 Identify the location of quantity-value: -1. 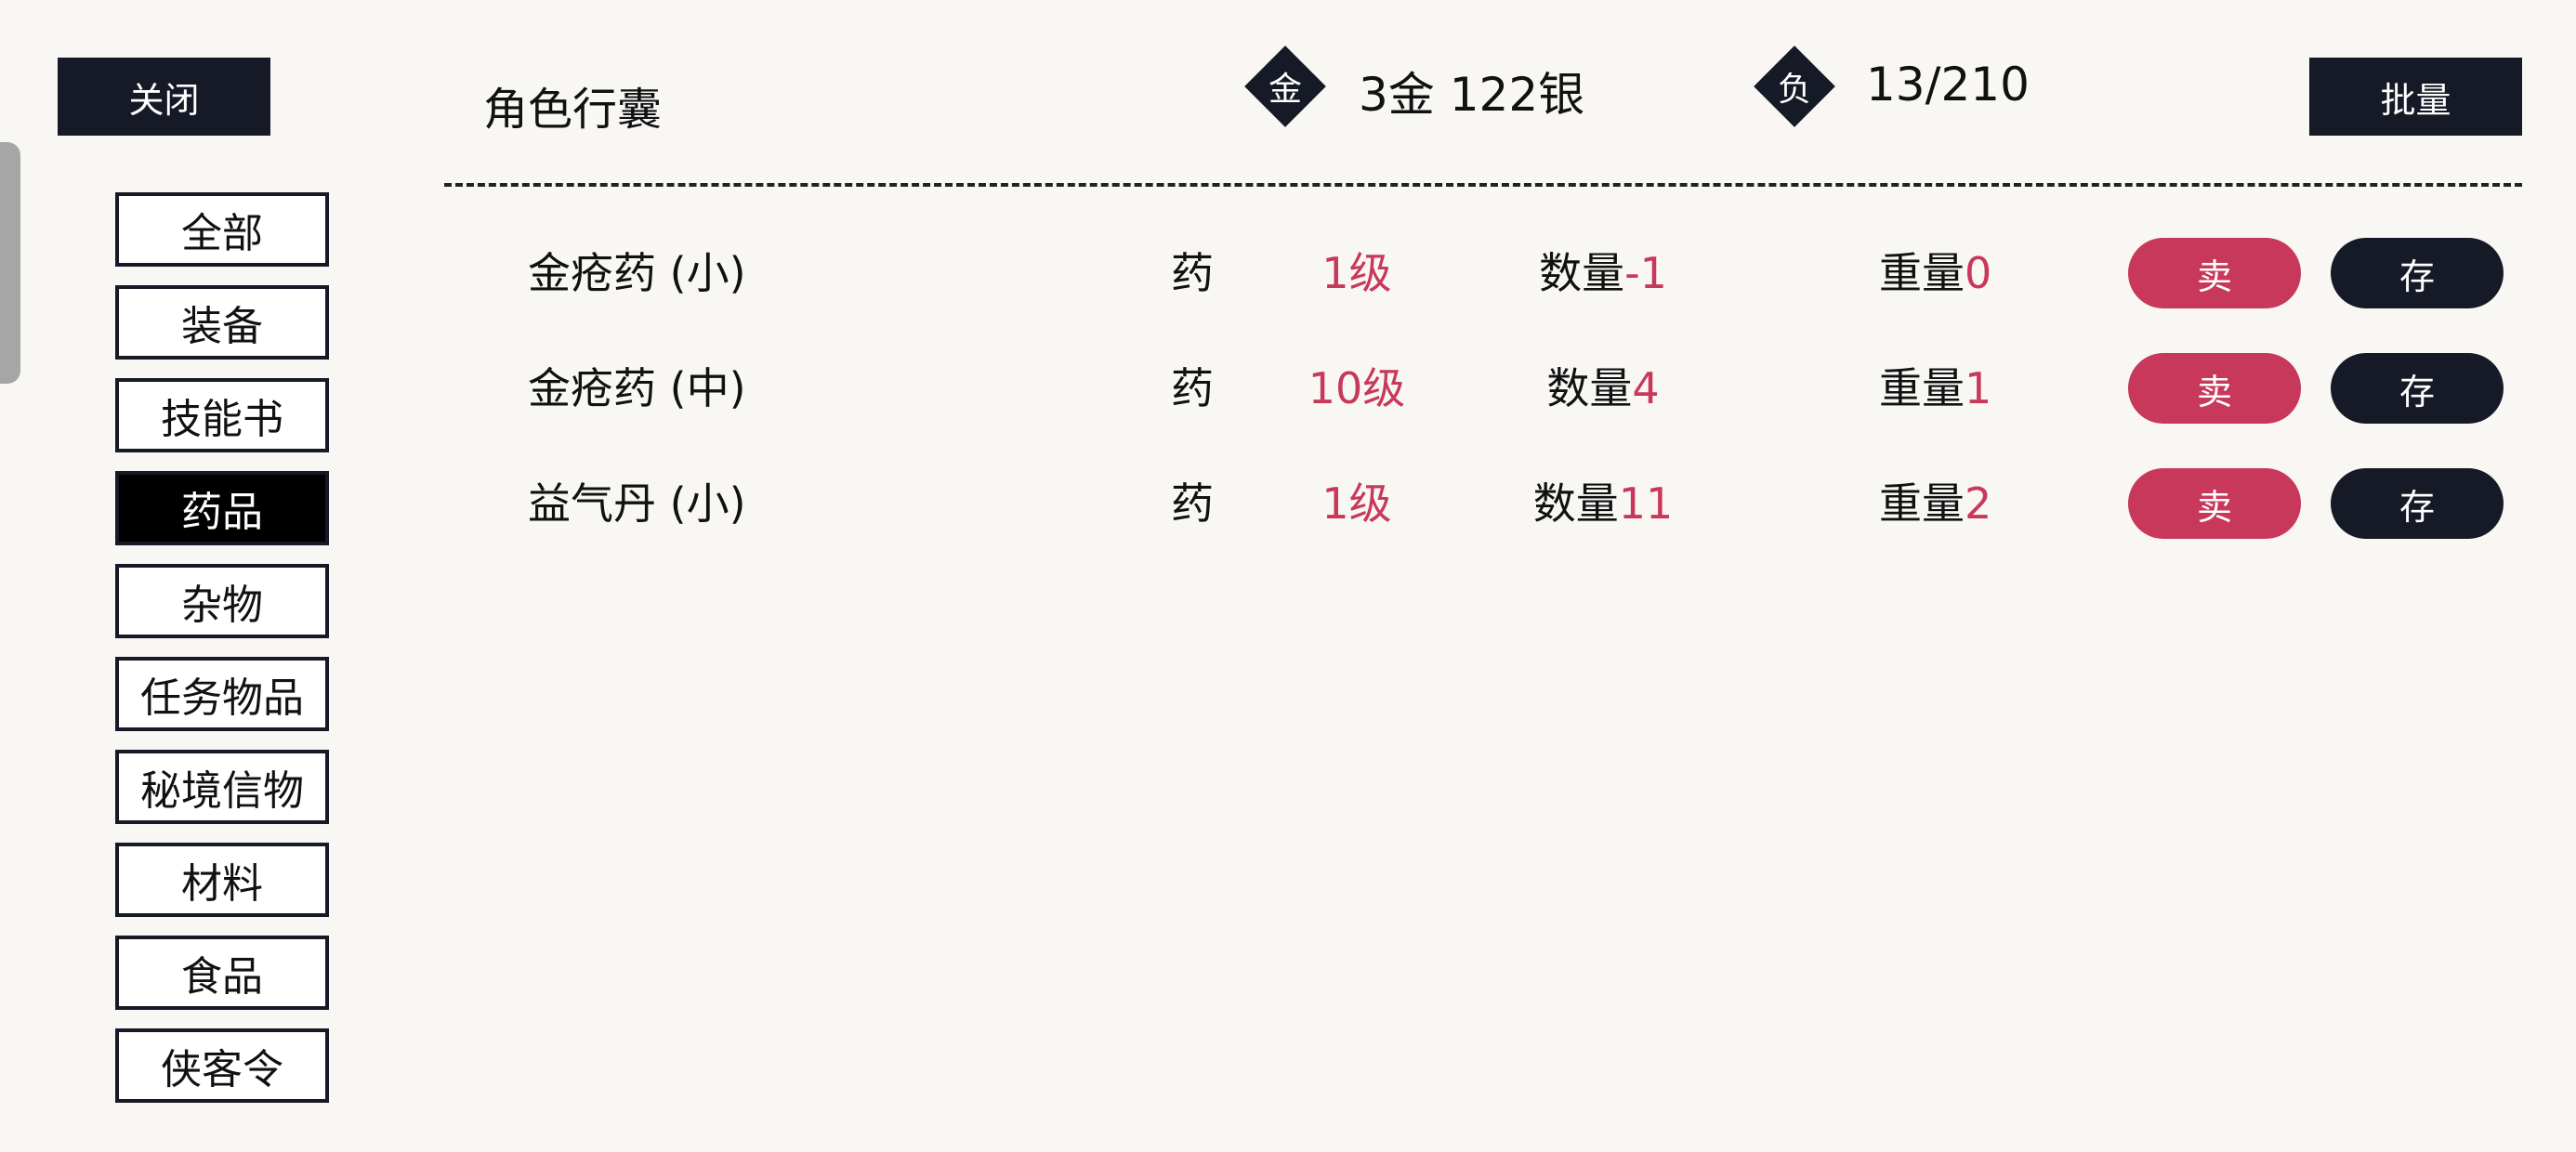
(1645, 273).